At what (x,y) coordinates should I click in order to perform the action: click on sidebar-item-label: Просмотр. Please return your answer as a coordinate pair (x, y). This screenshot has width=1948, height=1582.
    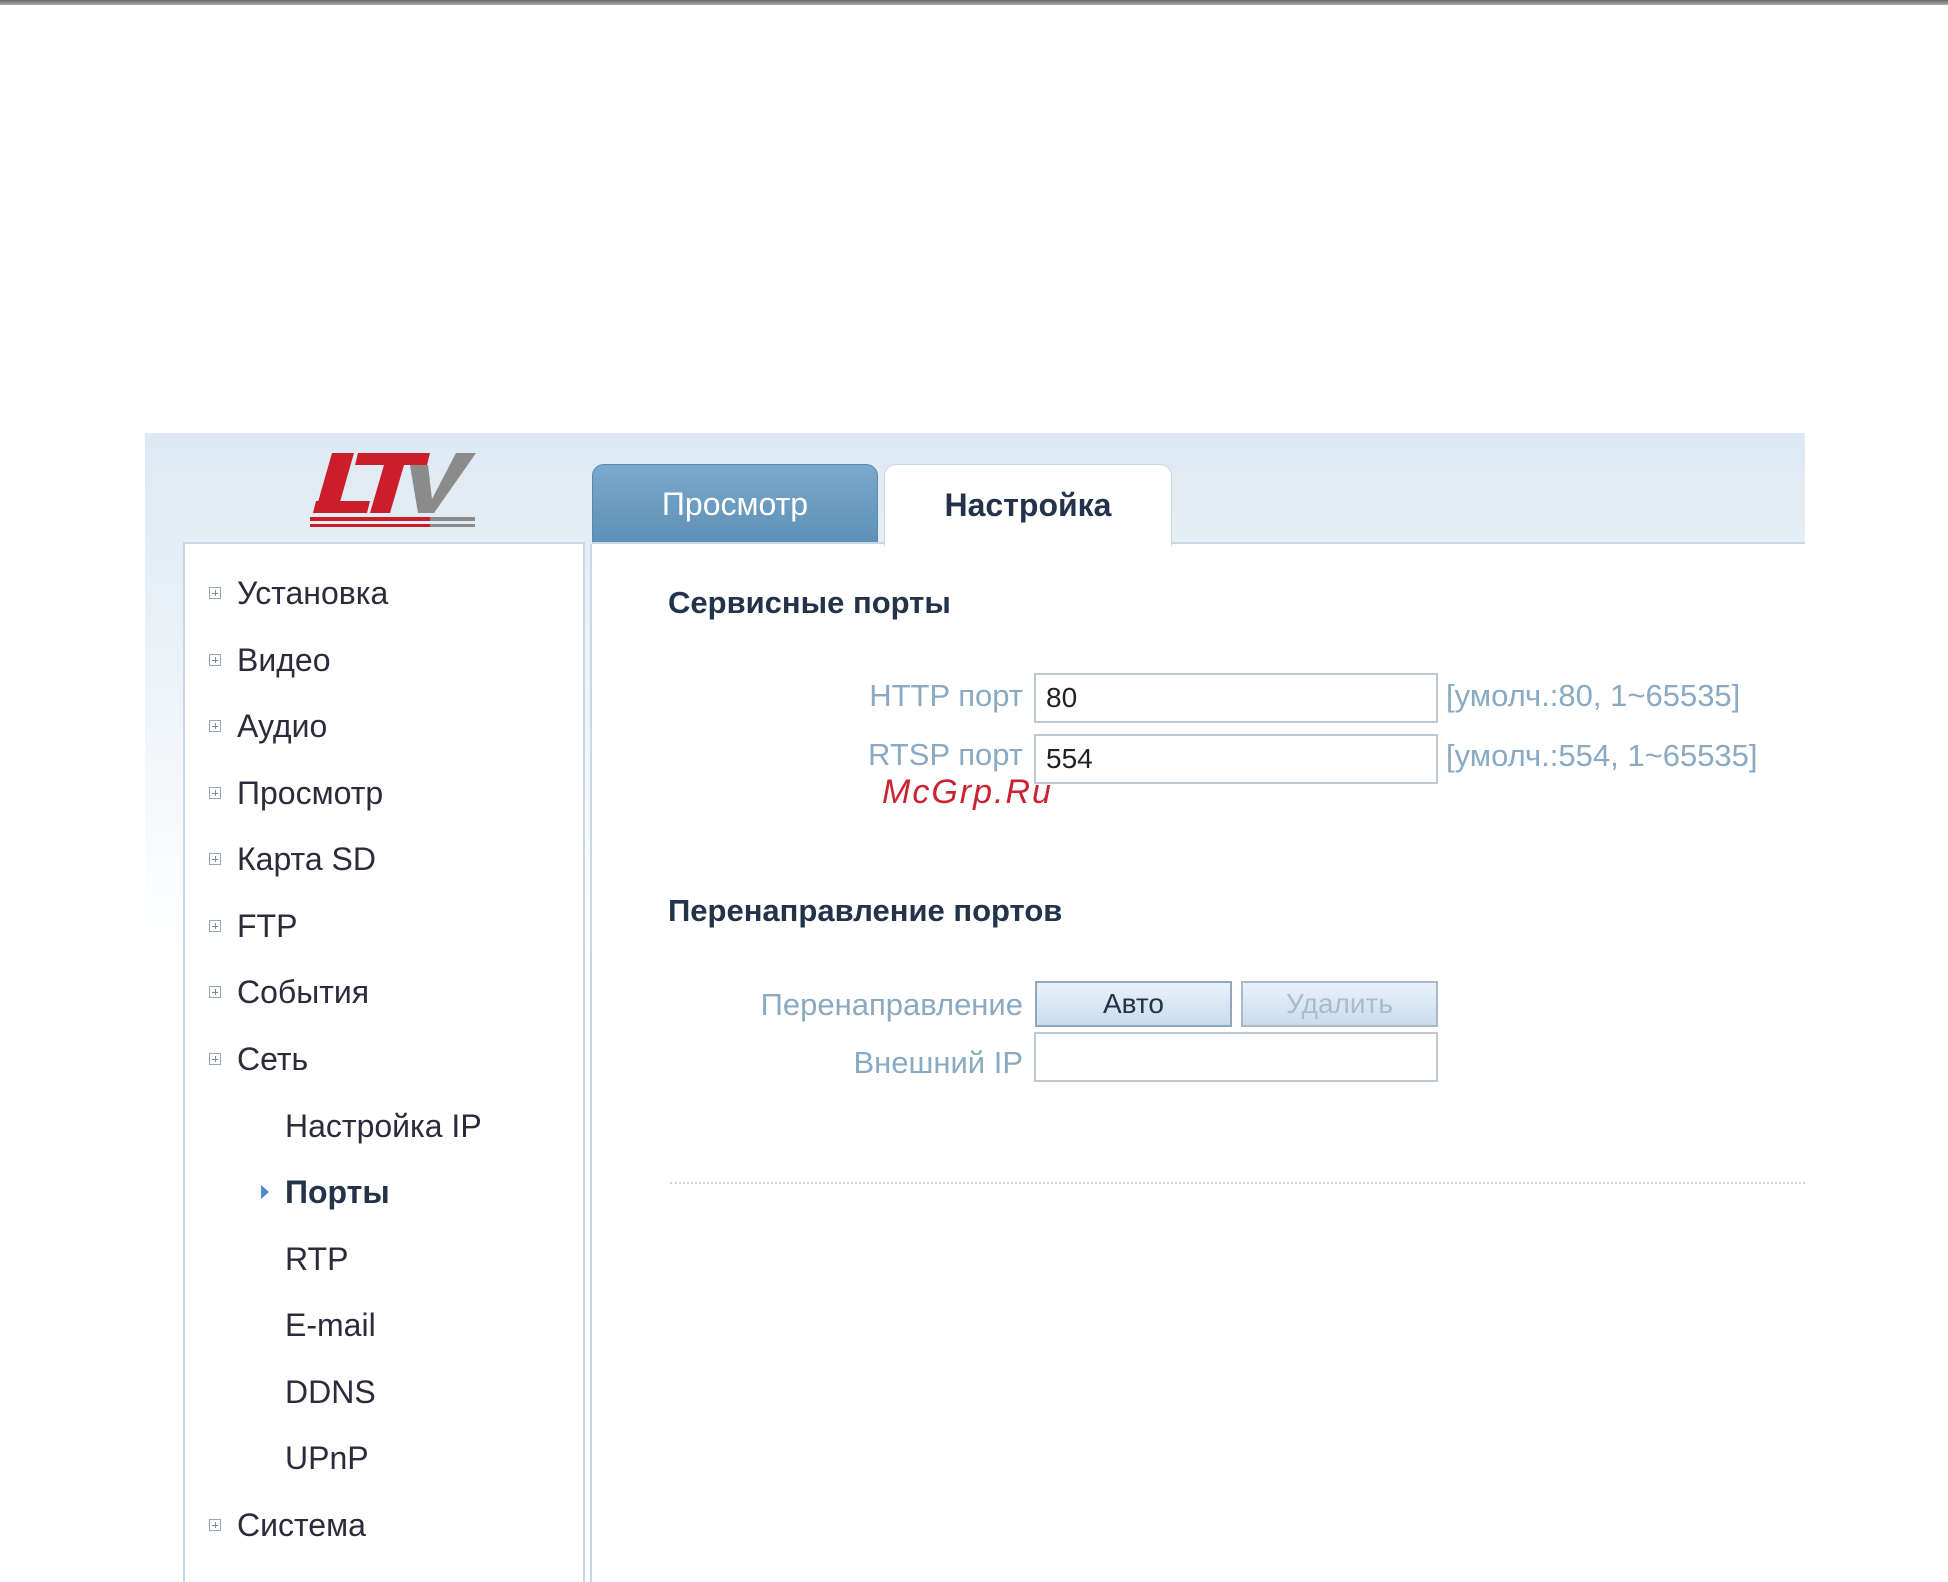
    Looking at the image, I should click on (310, 792).